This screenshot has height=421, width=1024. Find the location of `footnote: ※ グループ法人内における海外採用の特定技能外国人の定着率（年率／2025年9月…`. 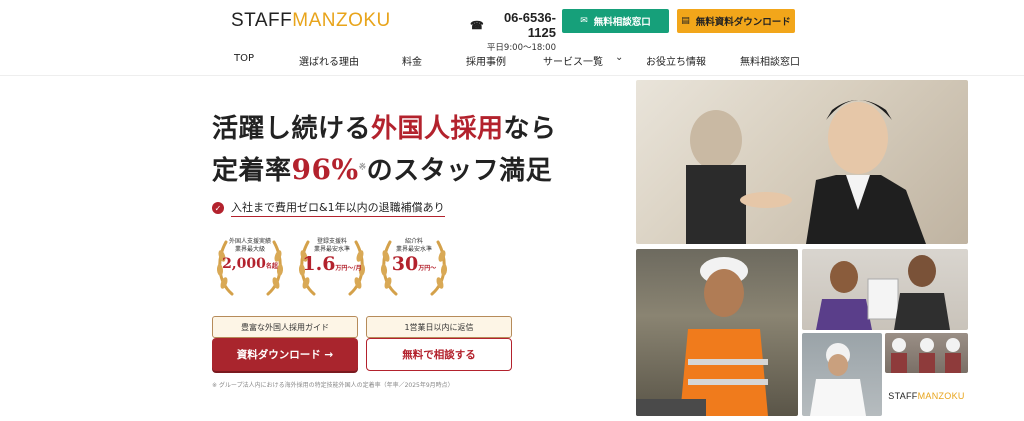

footnote: ※ グループ法人内における海外採用の特定技能外国人の定着率（年率／2025年9月… is located at coordinates (333, 385).